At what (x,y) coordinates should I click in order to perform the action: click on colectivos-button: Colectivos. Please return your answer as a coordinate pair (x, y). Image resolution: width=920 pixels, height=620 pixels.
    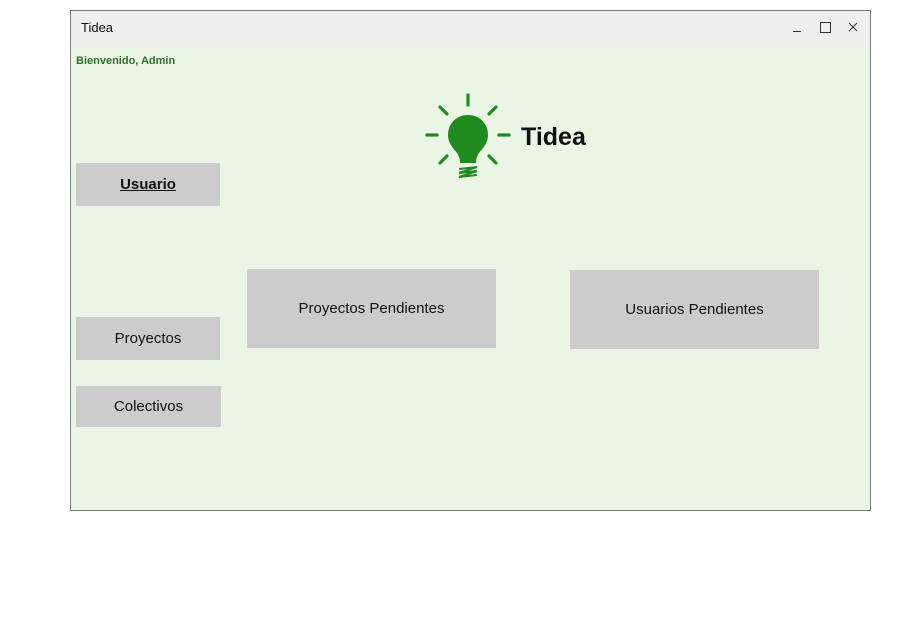
    Looking at the image, I should click on (148, 406).